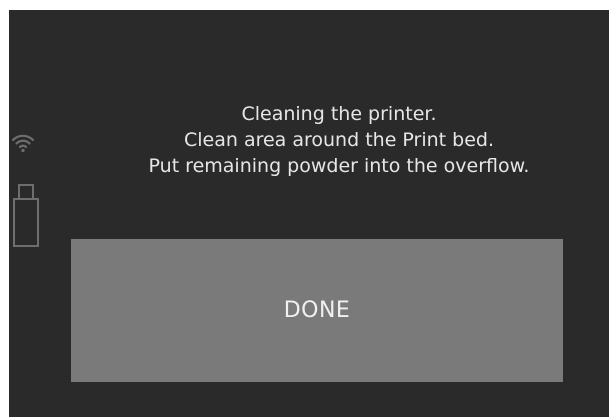 The width and height of the screenshot is (611, 417). What do you see at coordinates (339, 114) in the screenshot?
I see `message-line-1: Cleaning the printer.` at bounding box center [339, 114].